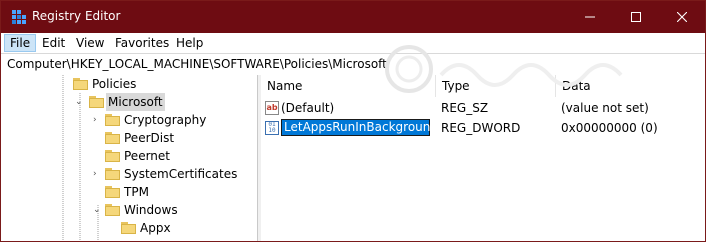  What do you see at coordinates (181, 174) in the screenshot?
I see `tree-item-label: SystemCertificates` at bounding box center [181, 174].